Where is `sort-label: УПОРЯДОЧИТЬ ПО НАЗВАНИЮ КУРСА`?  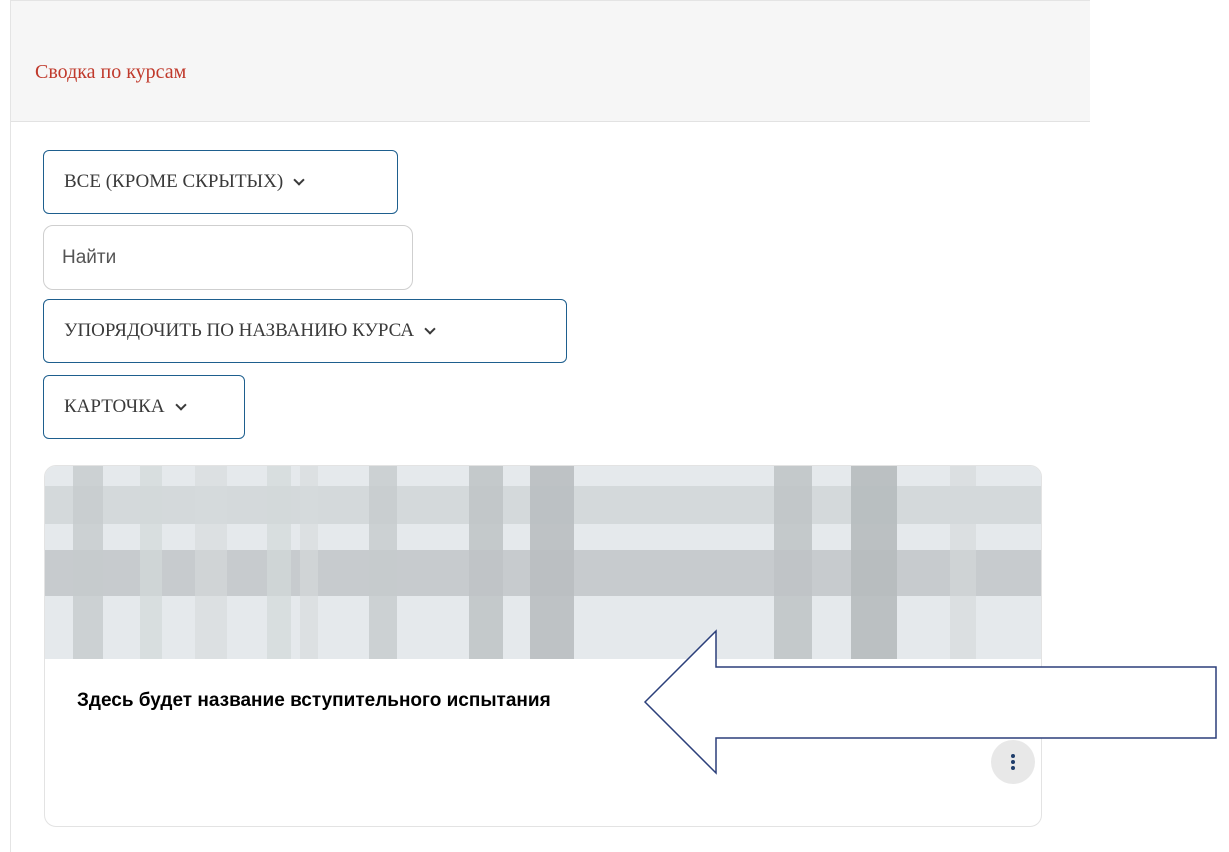
sort-label: УПОРЯДОЧИТЬ ПО НАЗВАНИЮ КУРСА is located at coordinates (239, 330).